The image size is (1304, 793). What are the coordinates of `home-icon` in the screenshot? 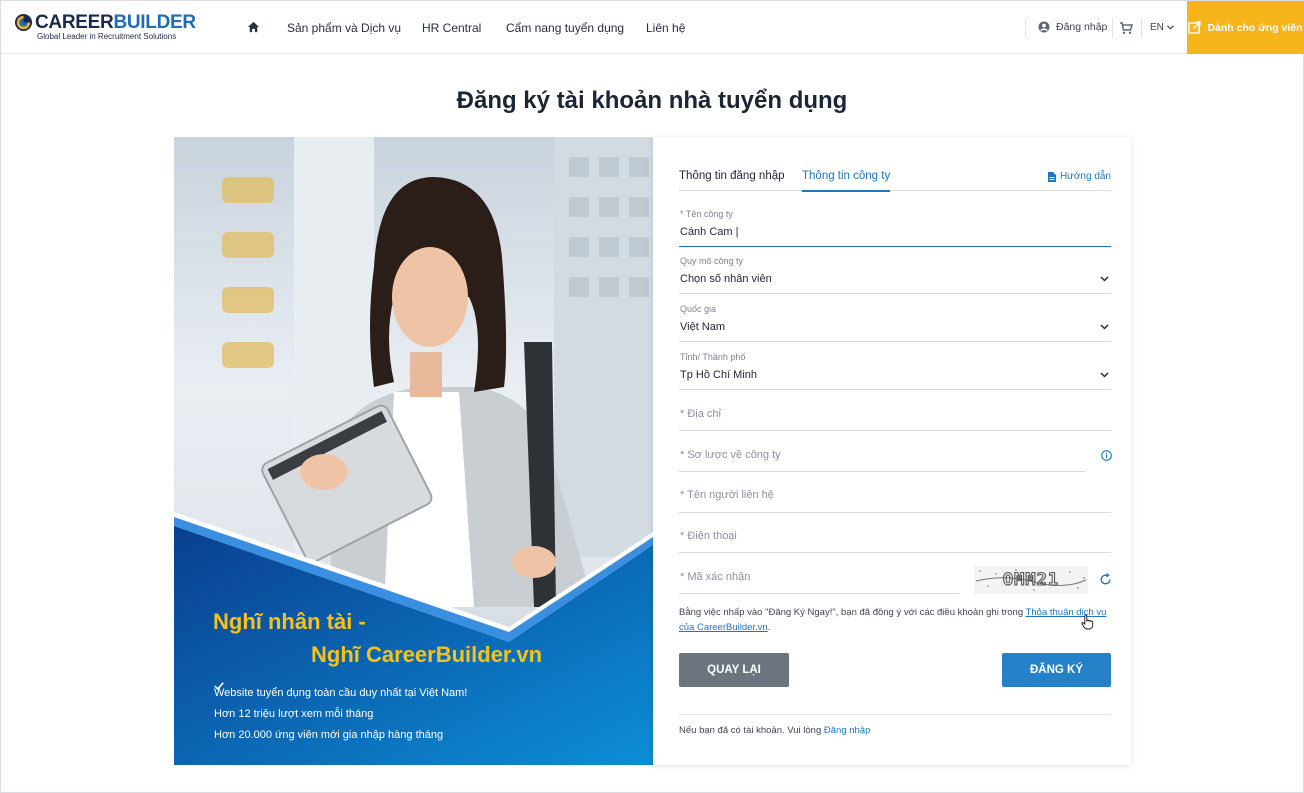 It's located at (253, 27).